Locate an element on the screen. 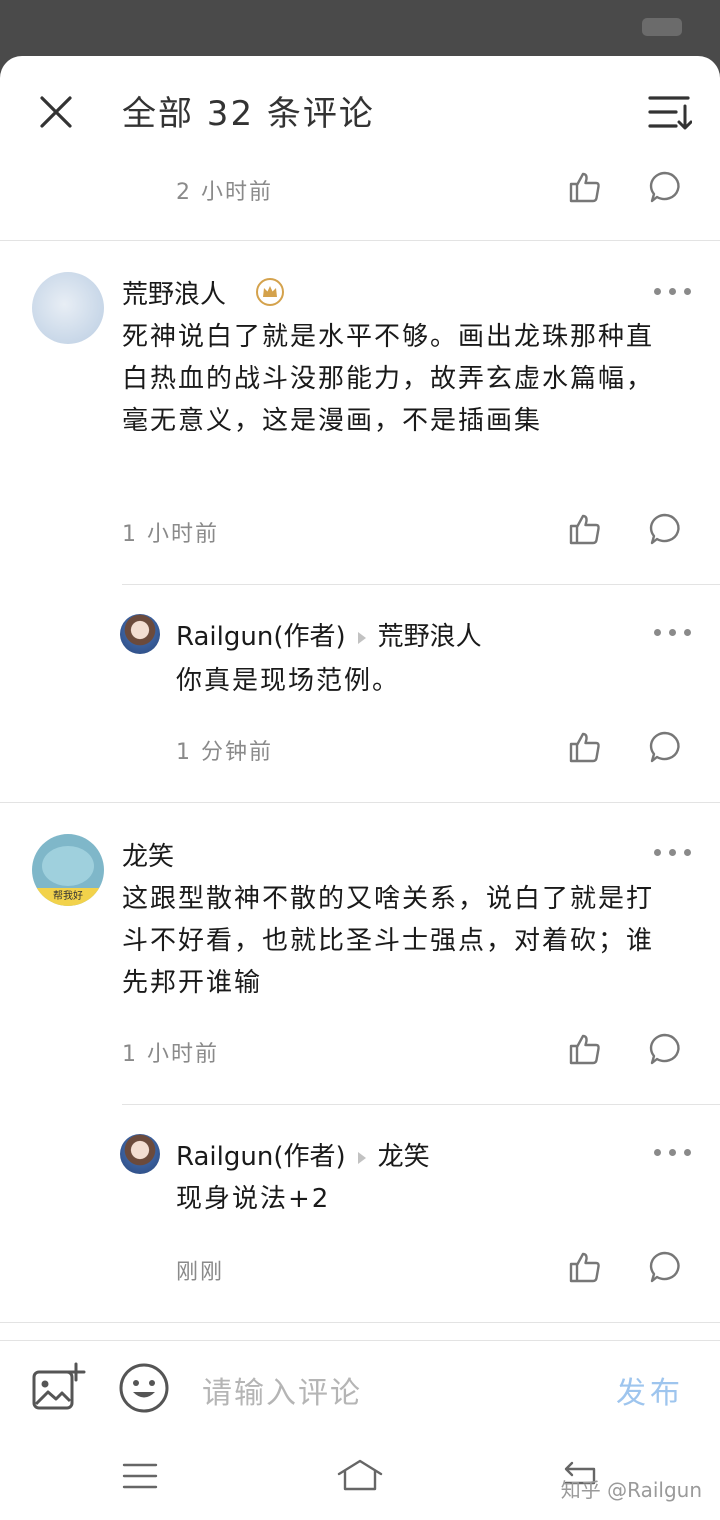 The height and width of the screenshot is (1520, 720). status-bar is located at coordinates (360, 28).